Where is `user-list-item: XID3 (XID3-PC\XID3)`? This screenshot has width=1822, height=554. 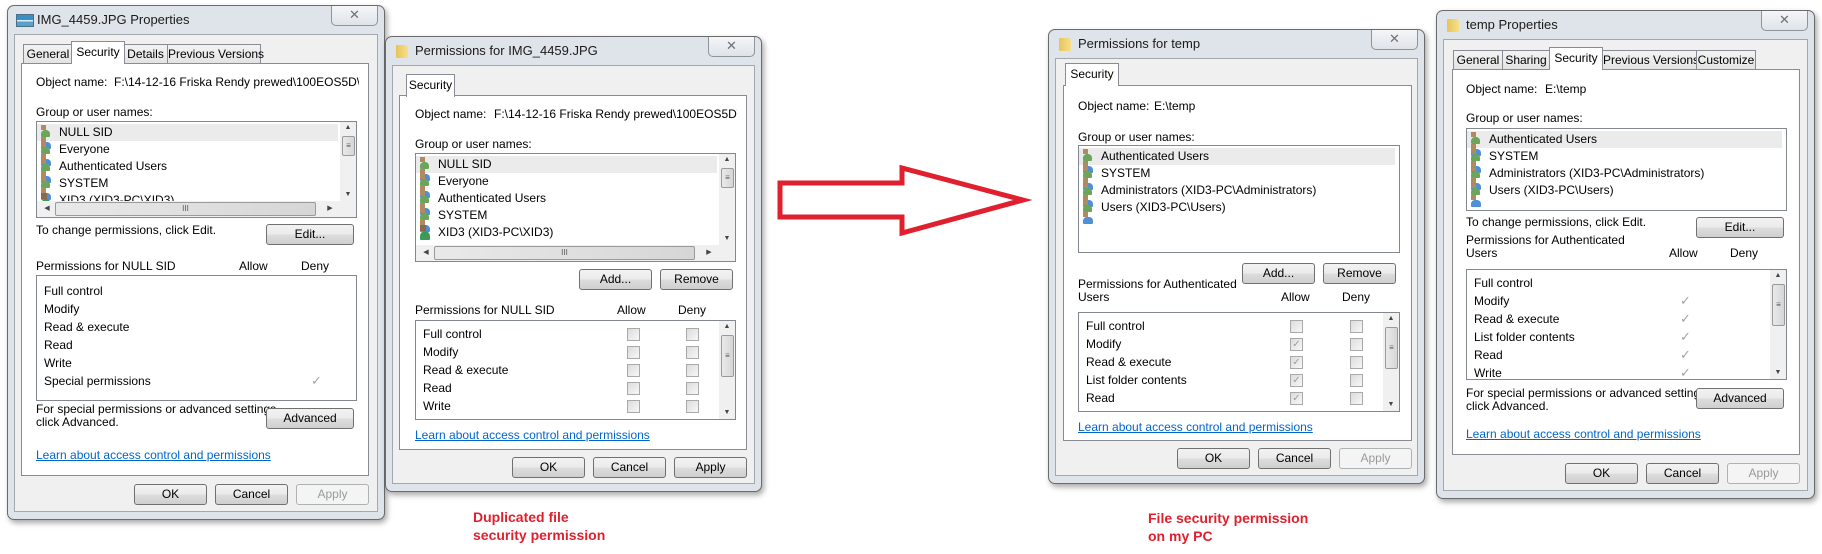 user-list-item: XID3 (XID3-PC\XID3) is located at coordinates (566, 232).